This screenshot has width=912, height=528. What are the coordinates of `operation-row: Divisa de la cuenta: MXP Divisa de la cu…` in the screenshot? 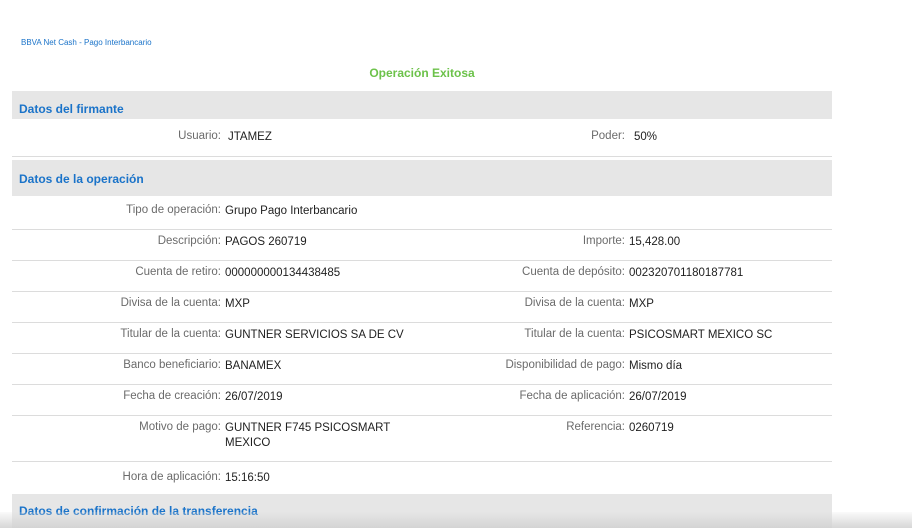 It's located at (422, 310).